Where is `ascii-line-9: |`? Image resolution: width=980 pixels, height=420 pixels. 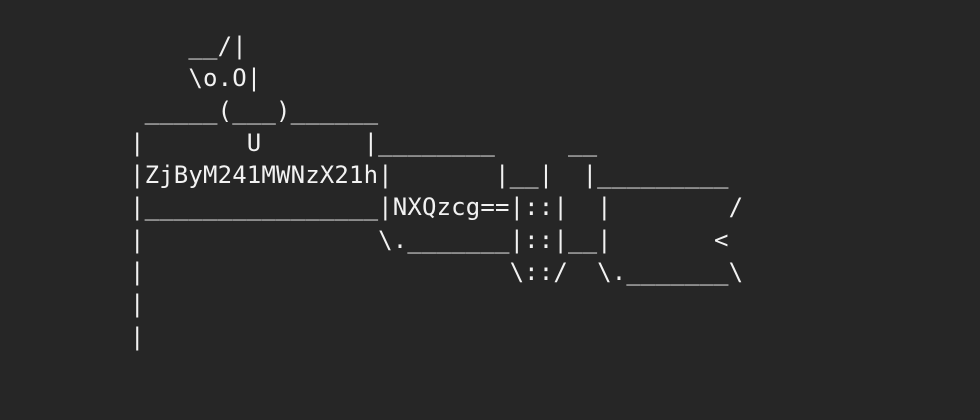 ascii-line-9: | is located at coordinates (137, 304).